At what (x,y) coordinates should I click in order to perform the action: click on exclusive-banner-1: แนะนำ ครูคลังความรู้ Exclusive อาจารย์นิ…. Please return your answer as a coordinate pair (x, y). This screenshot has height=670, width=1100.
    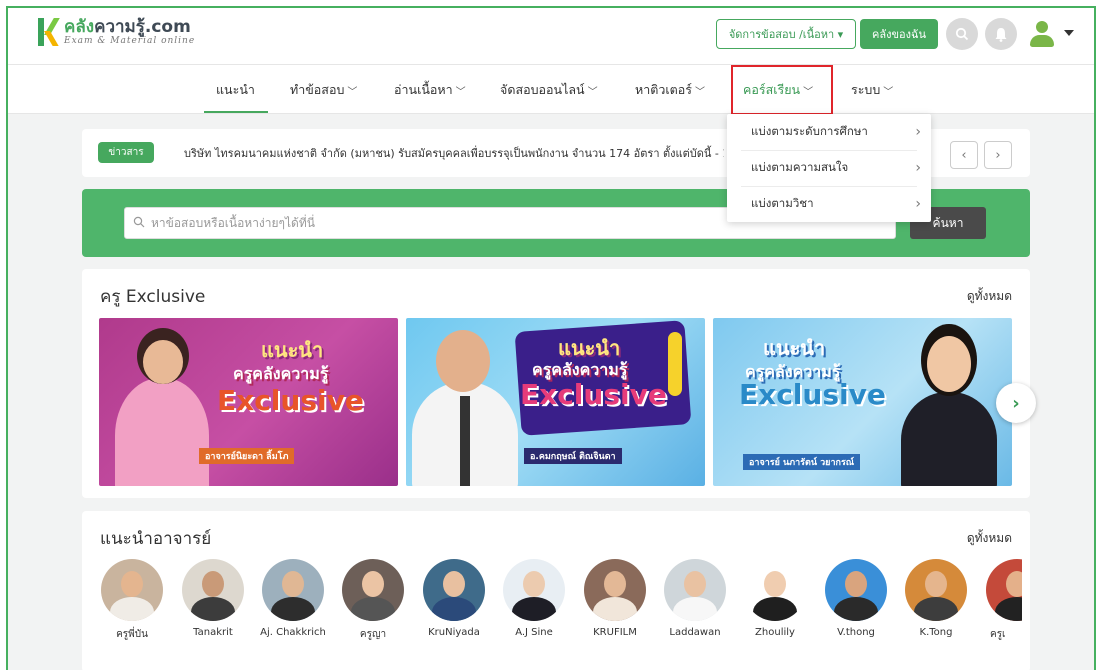
    Looking at the image, I should click on (248, 402).